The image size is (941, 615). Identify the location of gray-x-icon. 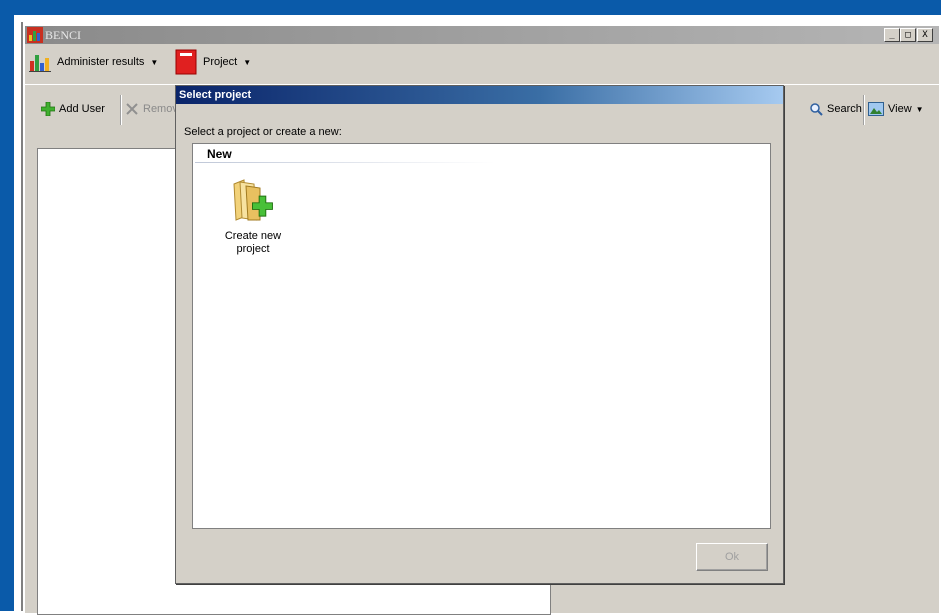
(132, 109).